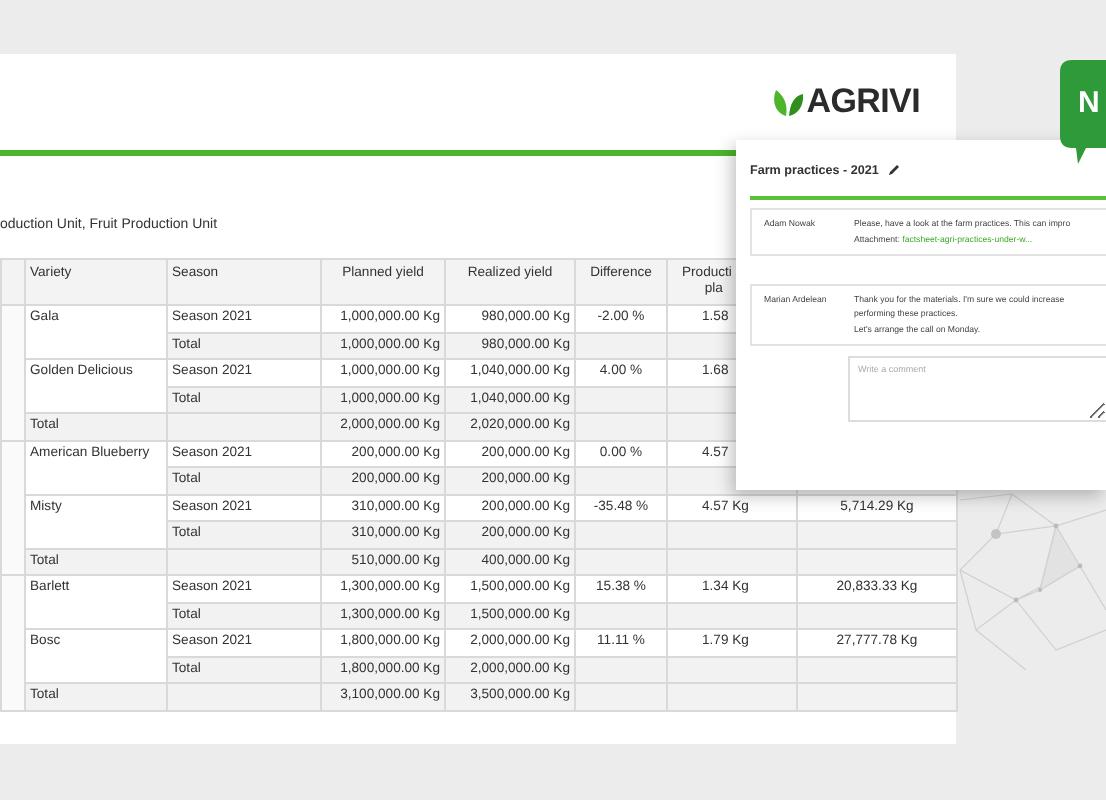 The height and width of the screenshot is (800, 1106). What do you see at coordinates (863, 102) in the screenshot?
I see `logo-text: AGRIVI` at bounding box center [863, 102].